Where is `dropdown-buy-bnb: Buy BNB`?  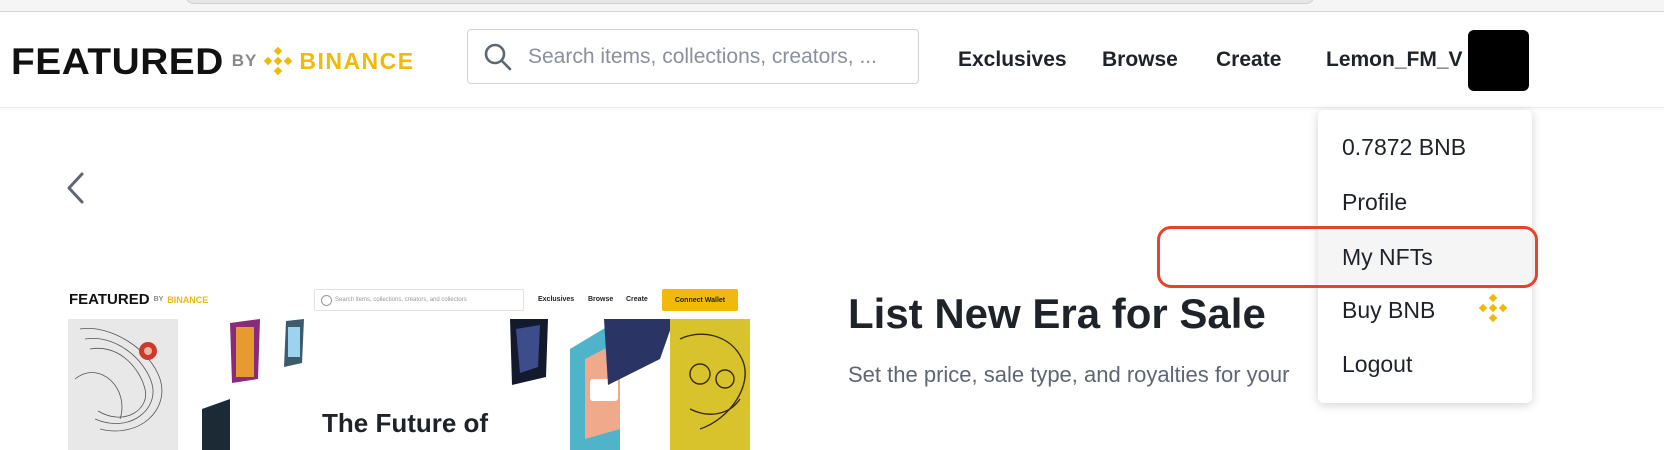
dropdown-buy-bnb: Buy BNB is located at coordinates (1388, 310).